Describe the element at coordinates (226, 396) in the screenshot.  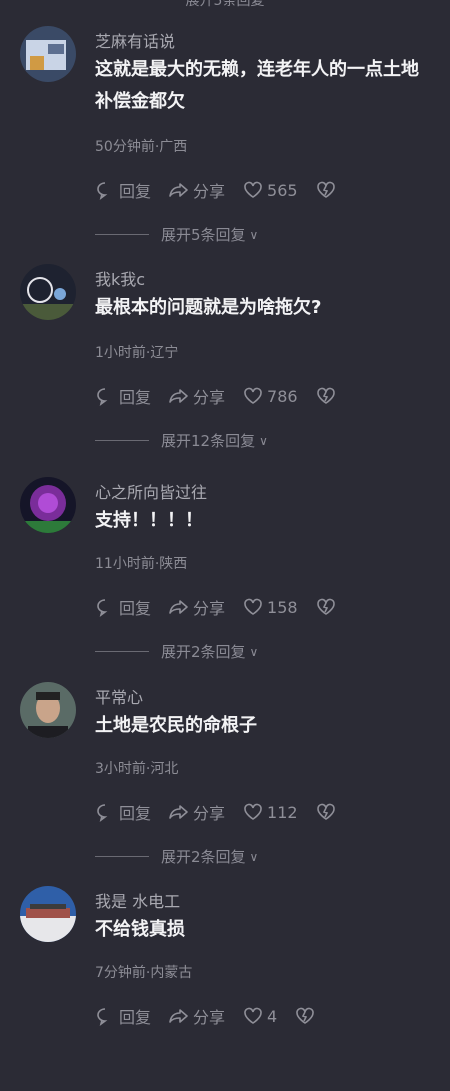
I see `comment-actions: 回复 分享 786` at that location.